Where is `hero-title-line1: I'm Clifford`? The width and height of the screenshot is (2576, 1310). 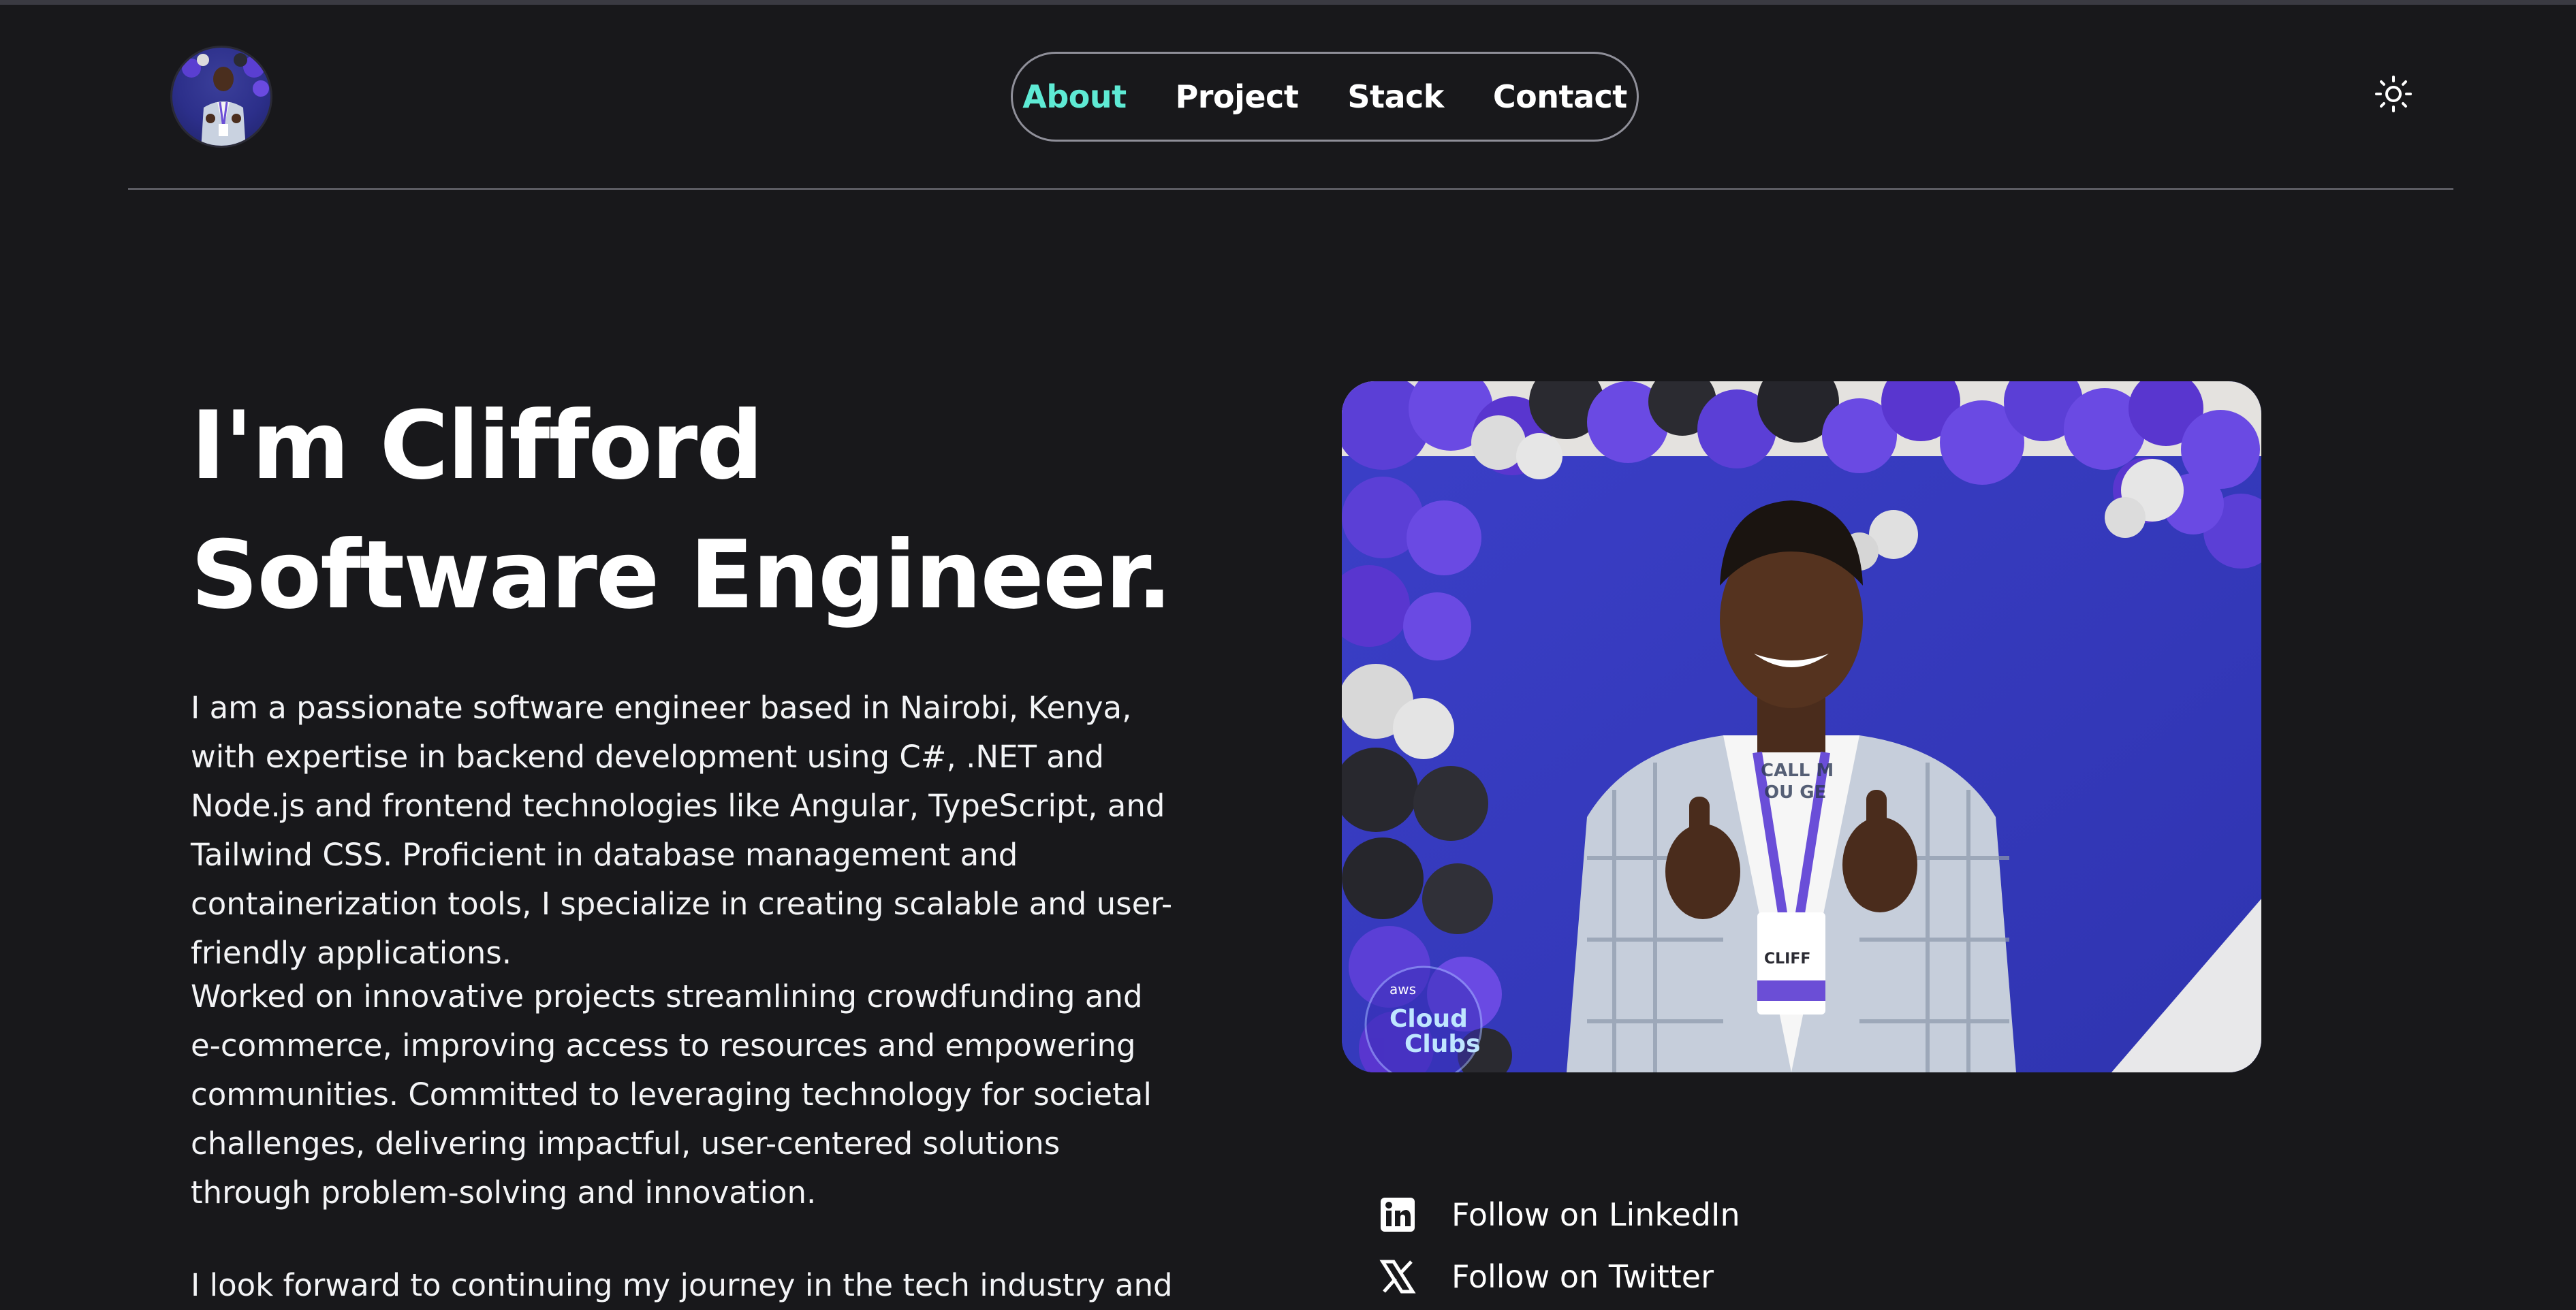
hero-title-line1: I'm Clifford is located at coordinates (478, 445).